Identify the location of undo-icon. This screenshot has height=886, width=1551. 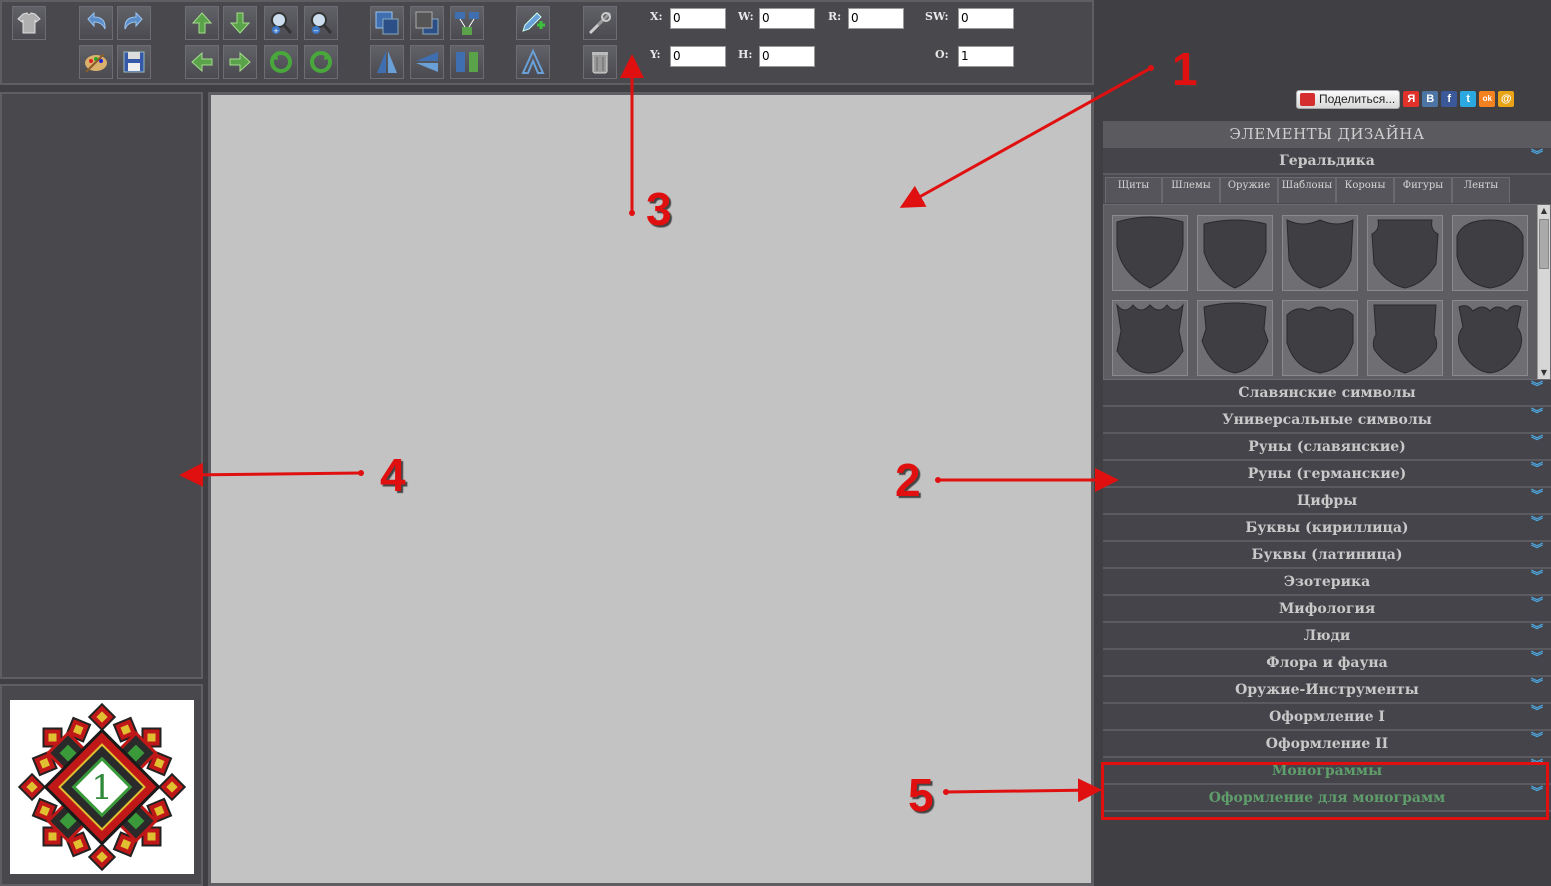
(96, 23).